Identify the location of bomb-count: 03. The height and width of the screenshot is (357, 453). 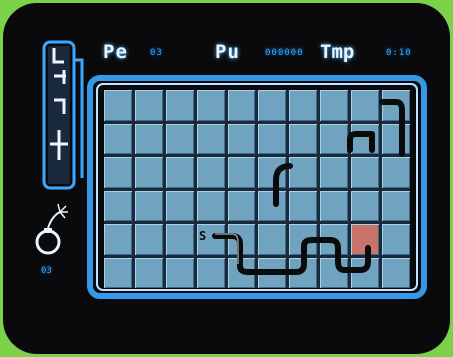
(46, 271).